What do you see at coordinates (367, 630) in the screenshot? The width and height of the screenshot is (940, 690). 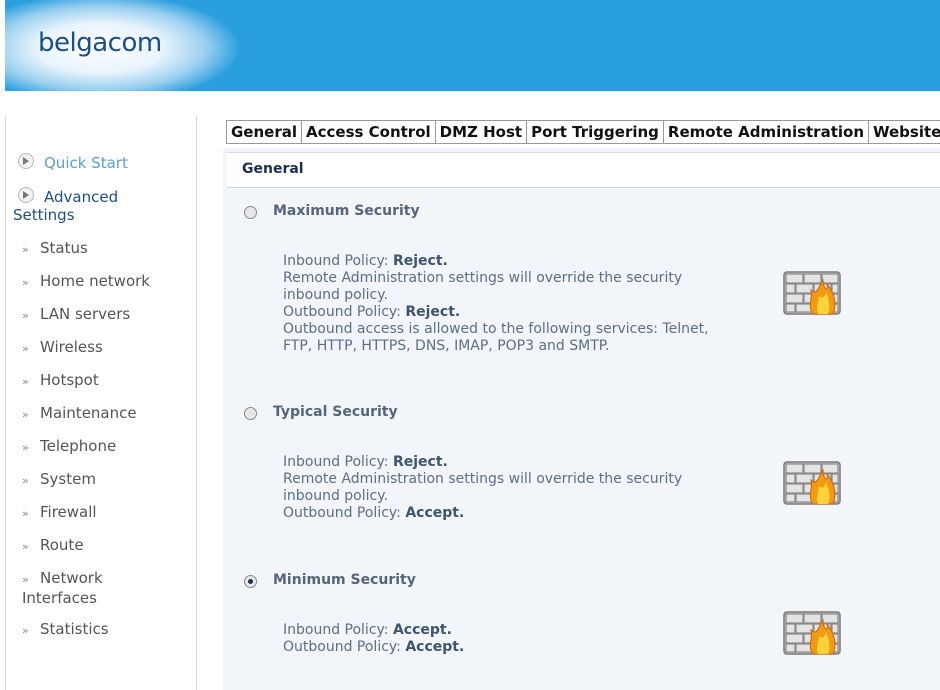 I see `policy-line: Inbound Policy: Accept.` at bounding box center [367, 630].